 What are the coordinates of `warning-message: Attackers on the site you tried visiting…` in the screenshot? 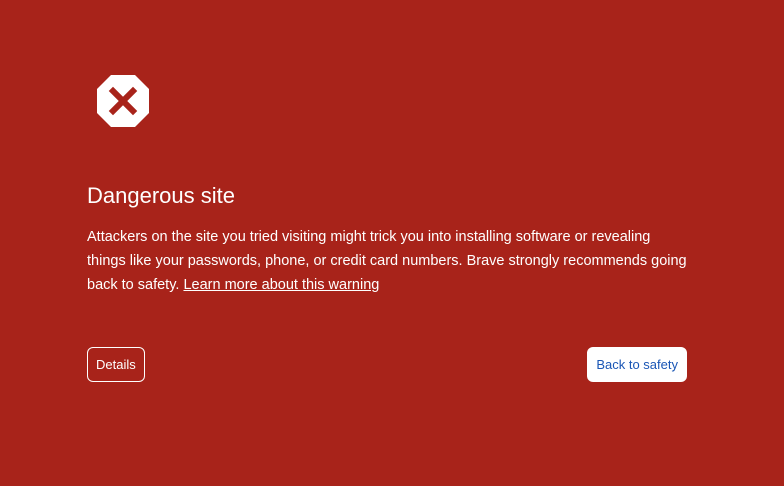 It's located at (387, 261).